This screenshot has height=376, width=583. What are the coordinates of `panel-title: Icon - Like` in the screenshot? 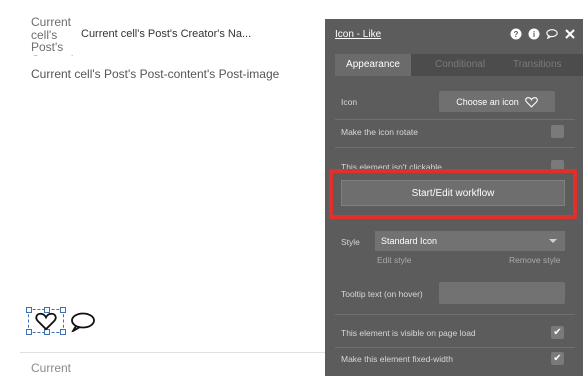 It's located at (358, 34).